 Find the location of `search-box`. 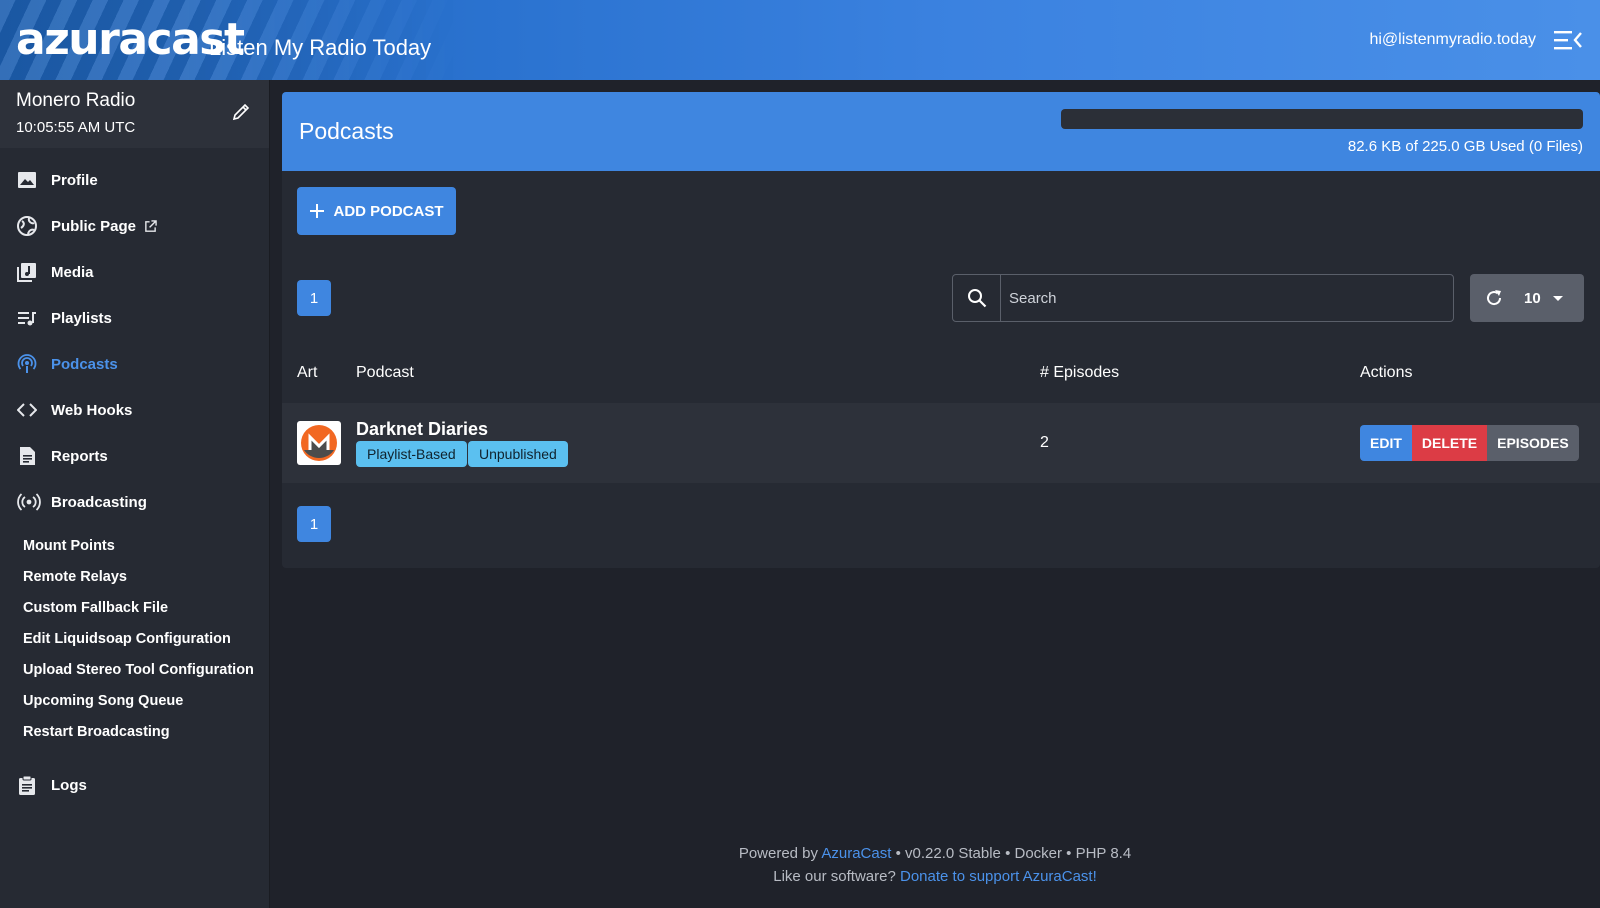

search-box is located at coordinates (1203, 298).